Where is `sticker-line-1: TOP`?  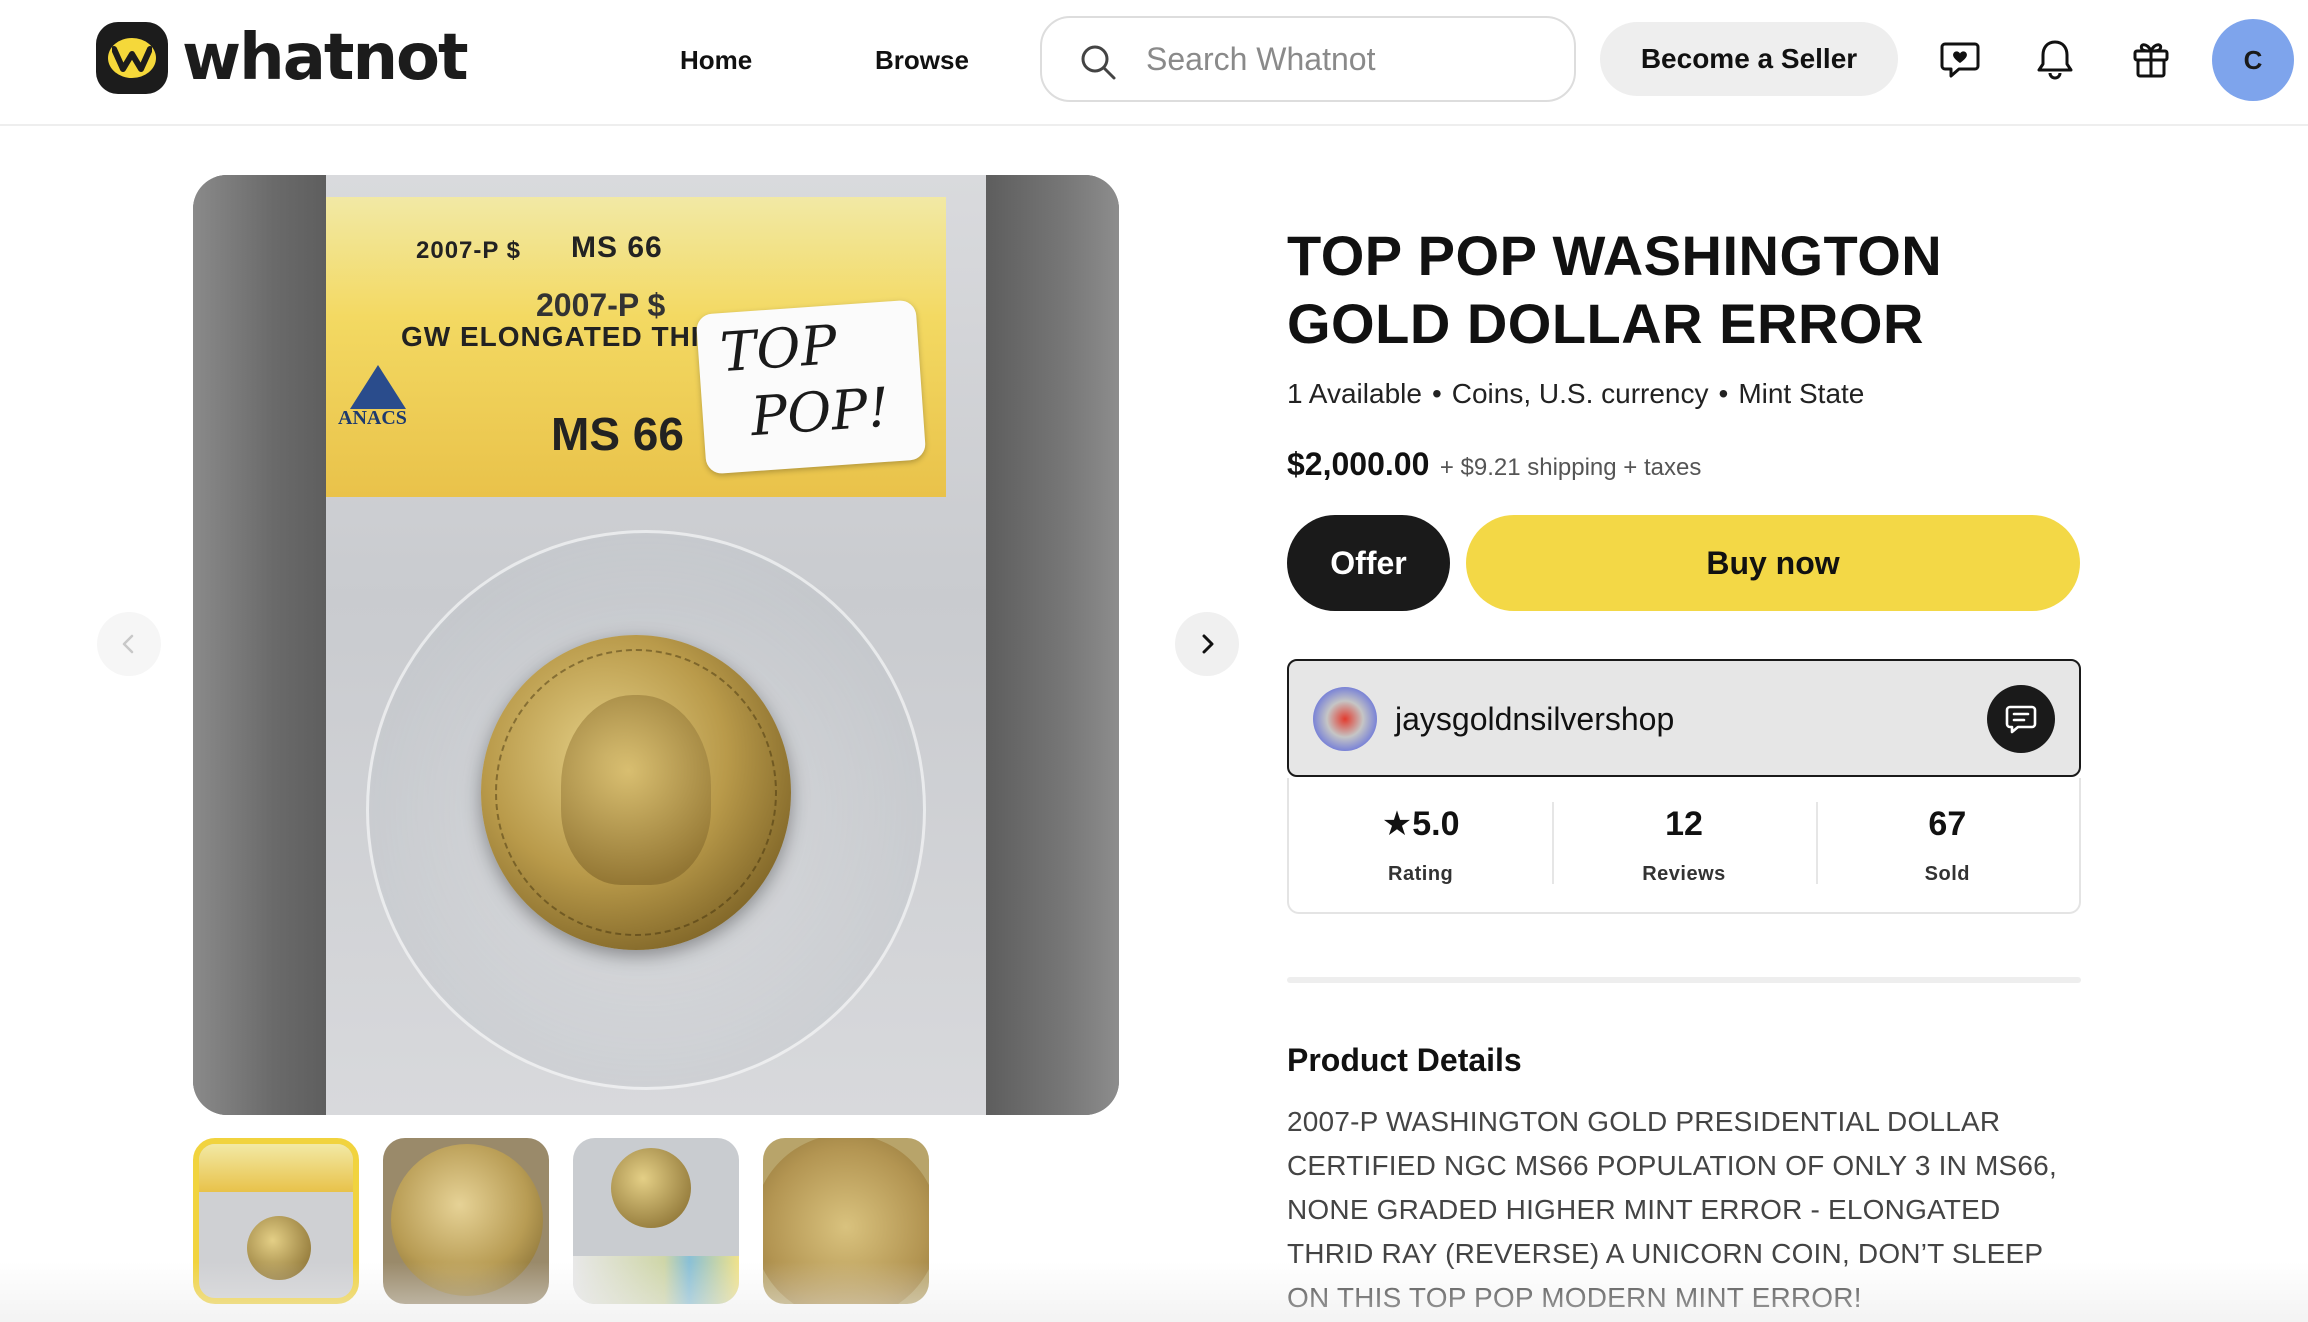 sticker-line-1: TOP is located at coordinates (778, 349).